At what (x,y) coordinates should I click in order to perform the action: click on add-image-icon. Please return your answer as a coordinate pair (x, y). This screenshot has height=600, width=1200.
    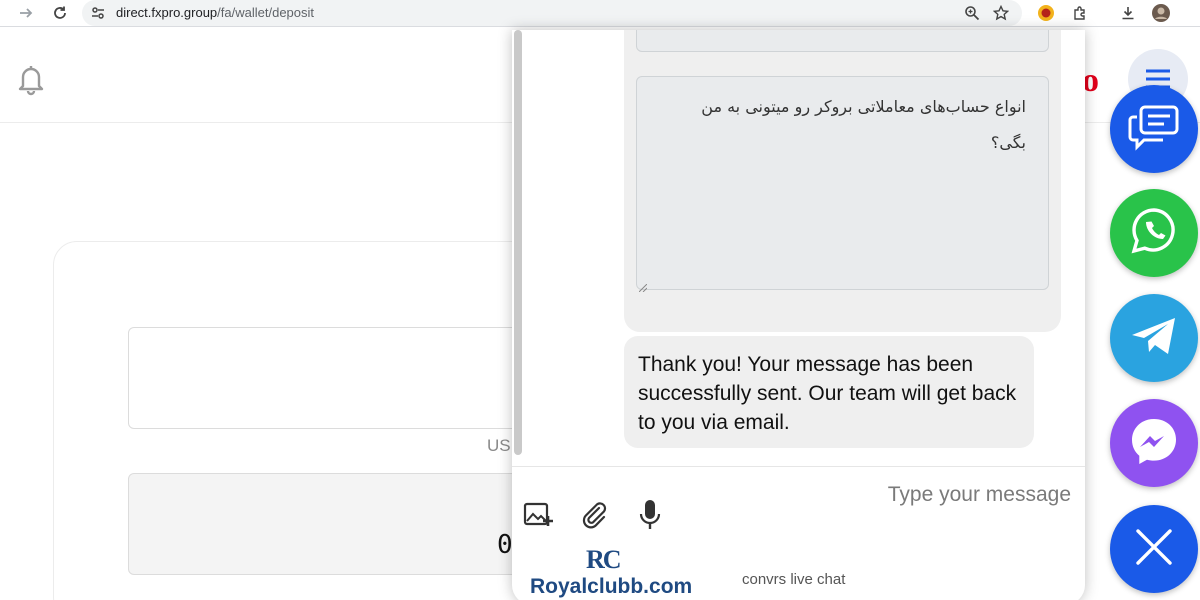
    Looking at the image, I should click on (538, 515).